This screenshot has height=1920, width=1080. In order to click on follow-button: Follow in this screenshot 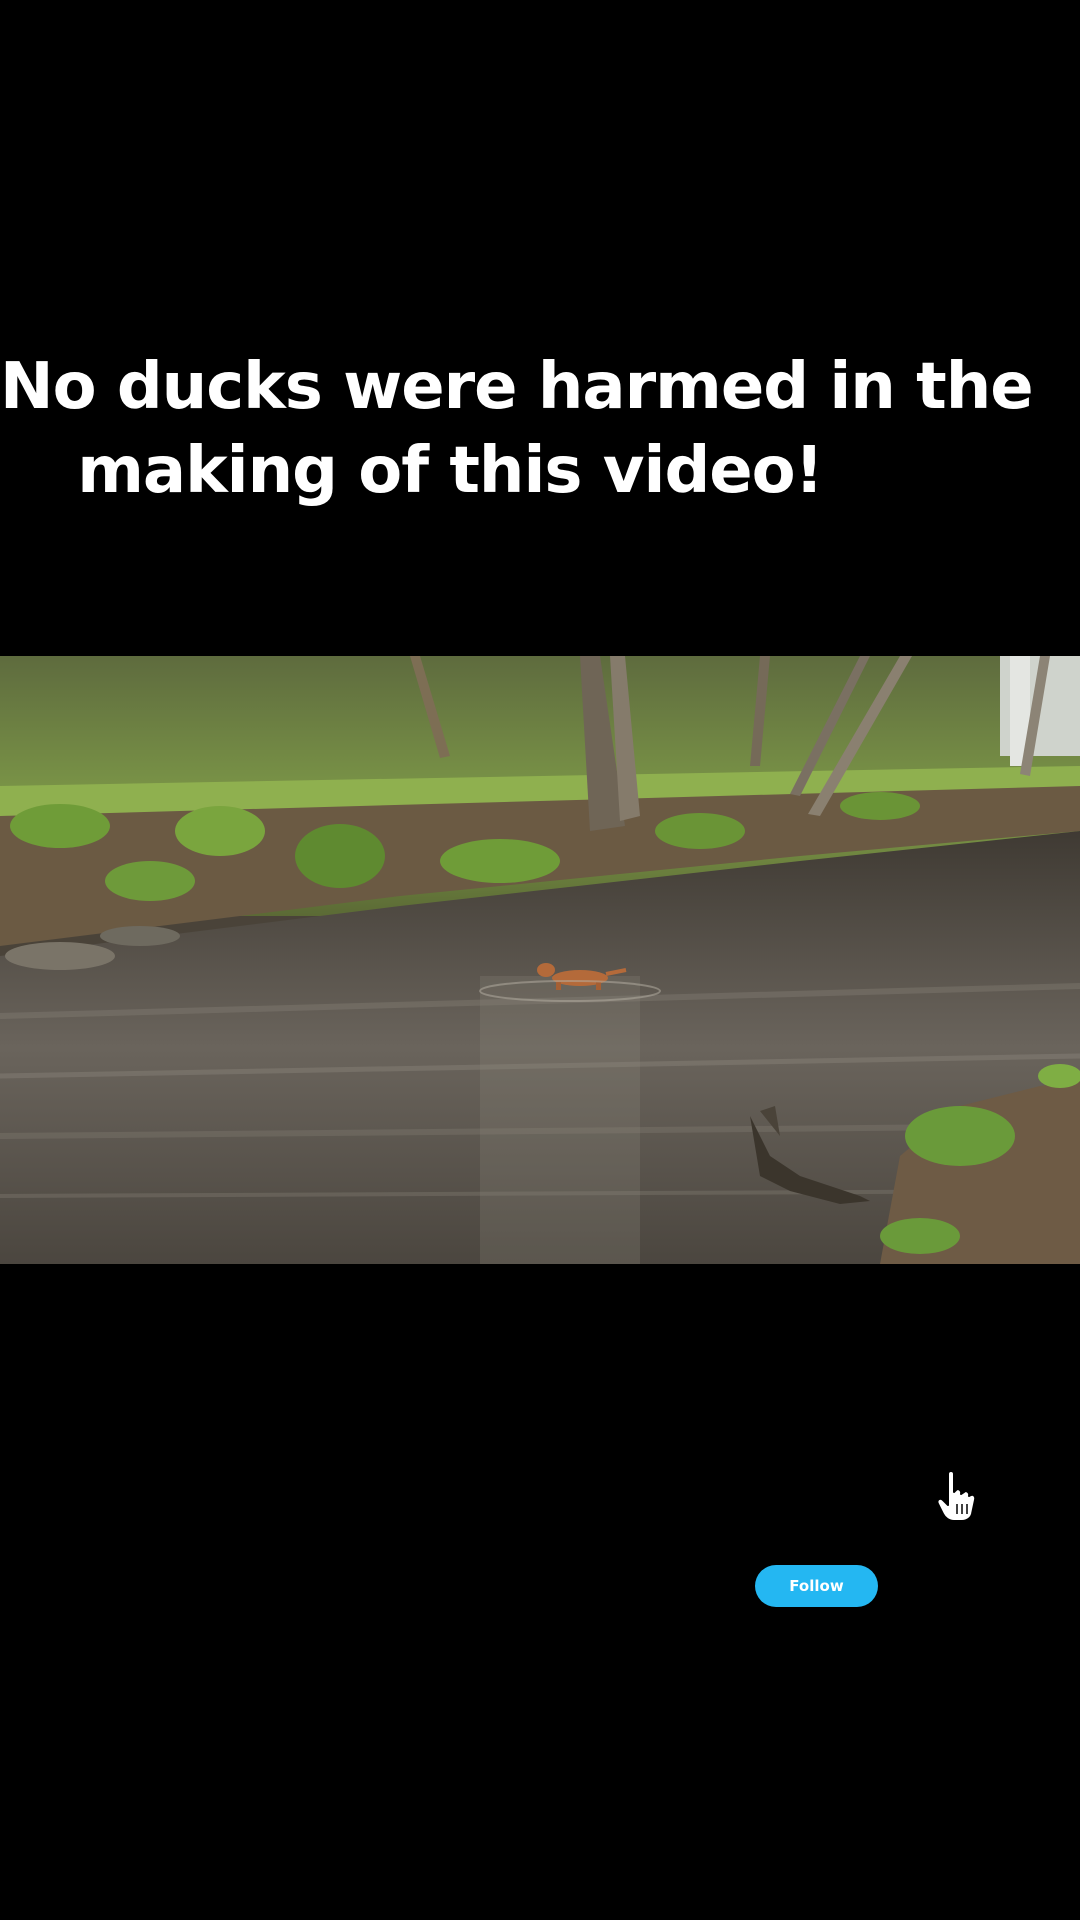, I will do `click(816, 1586)`.